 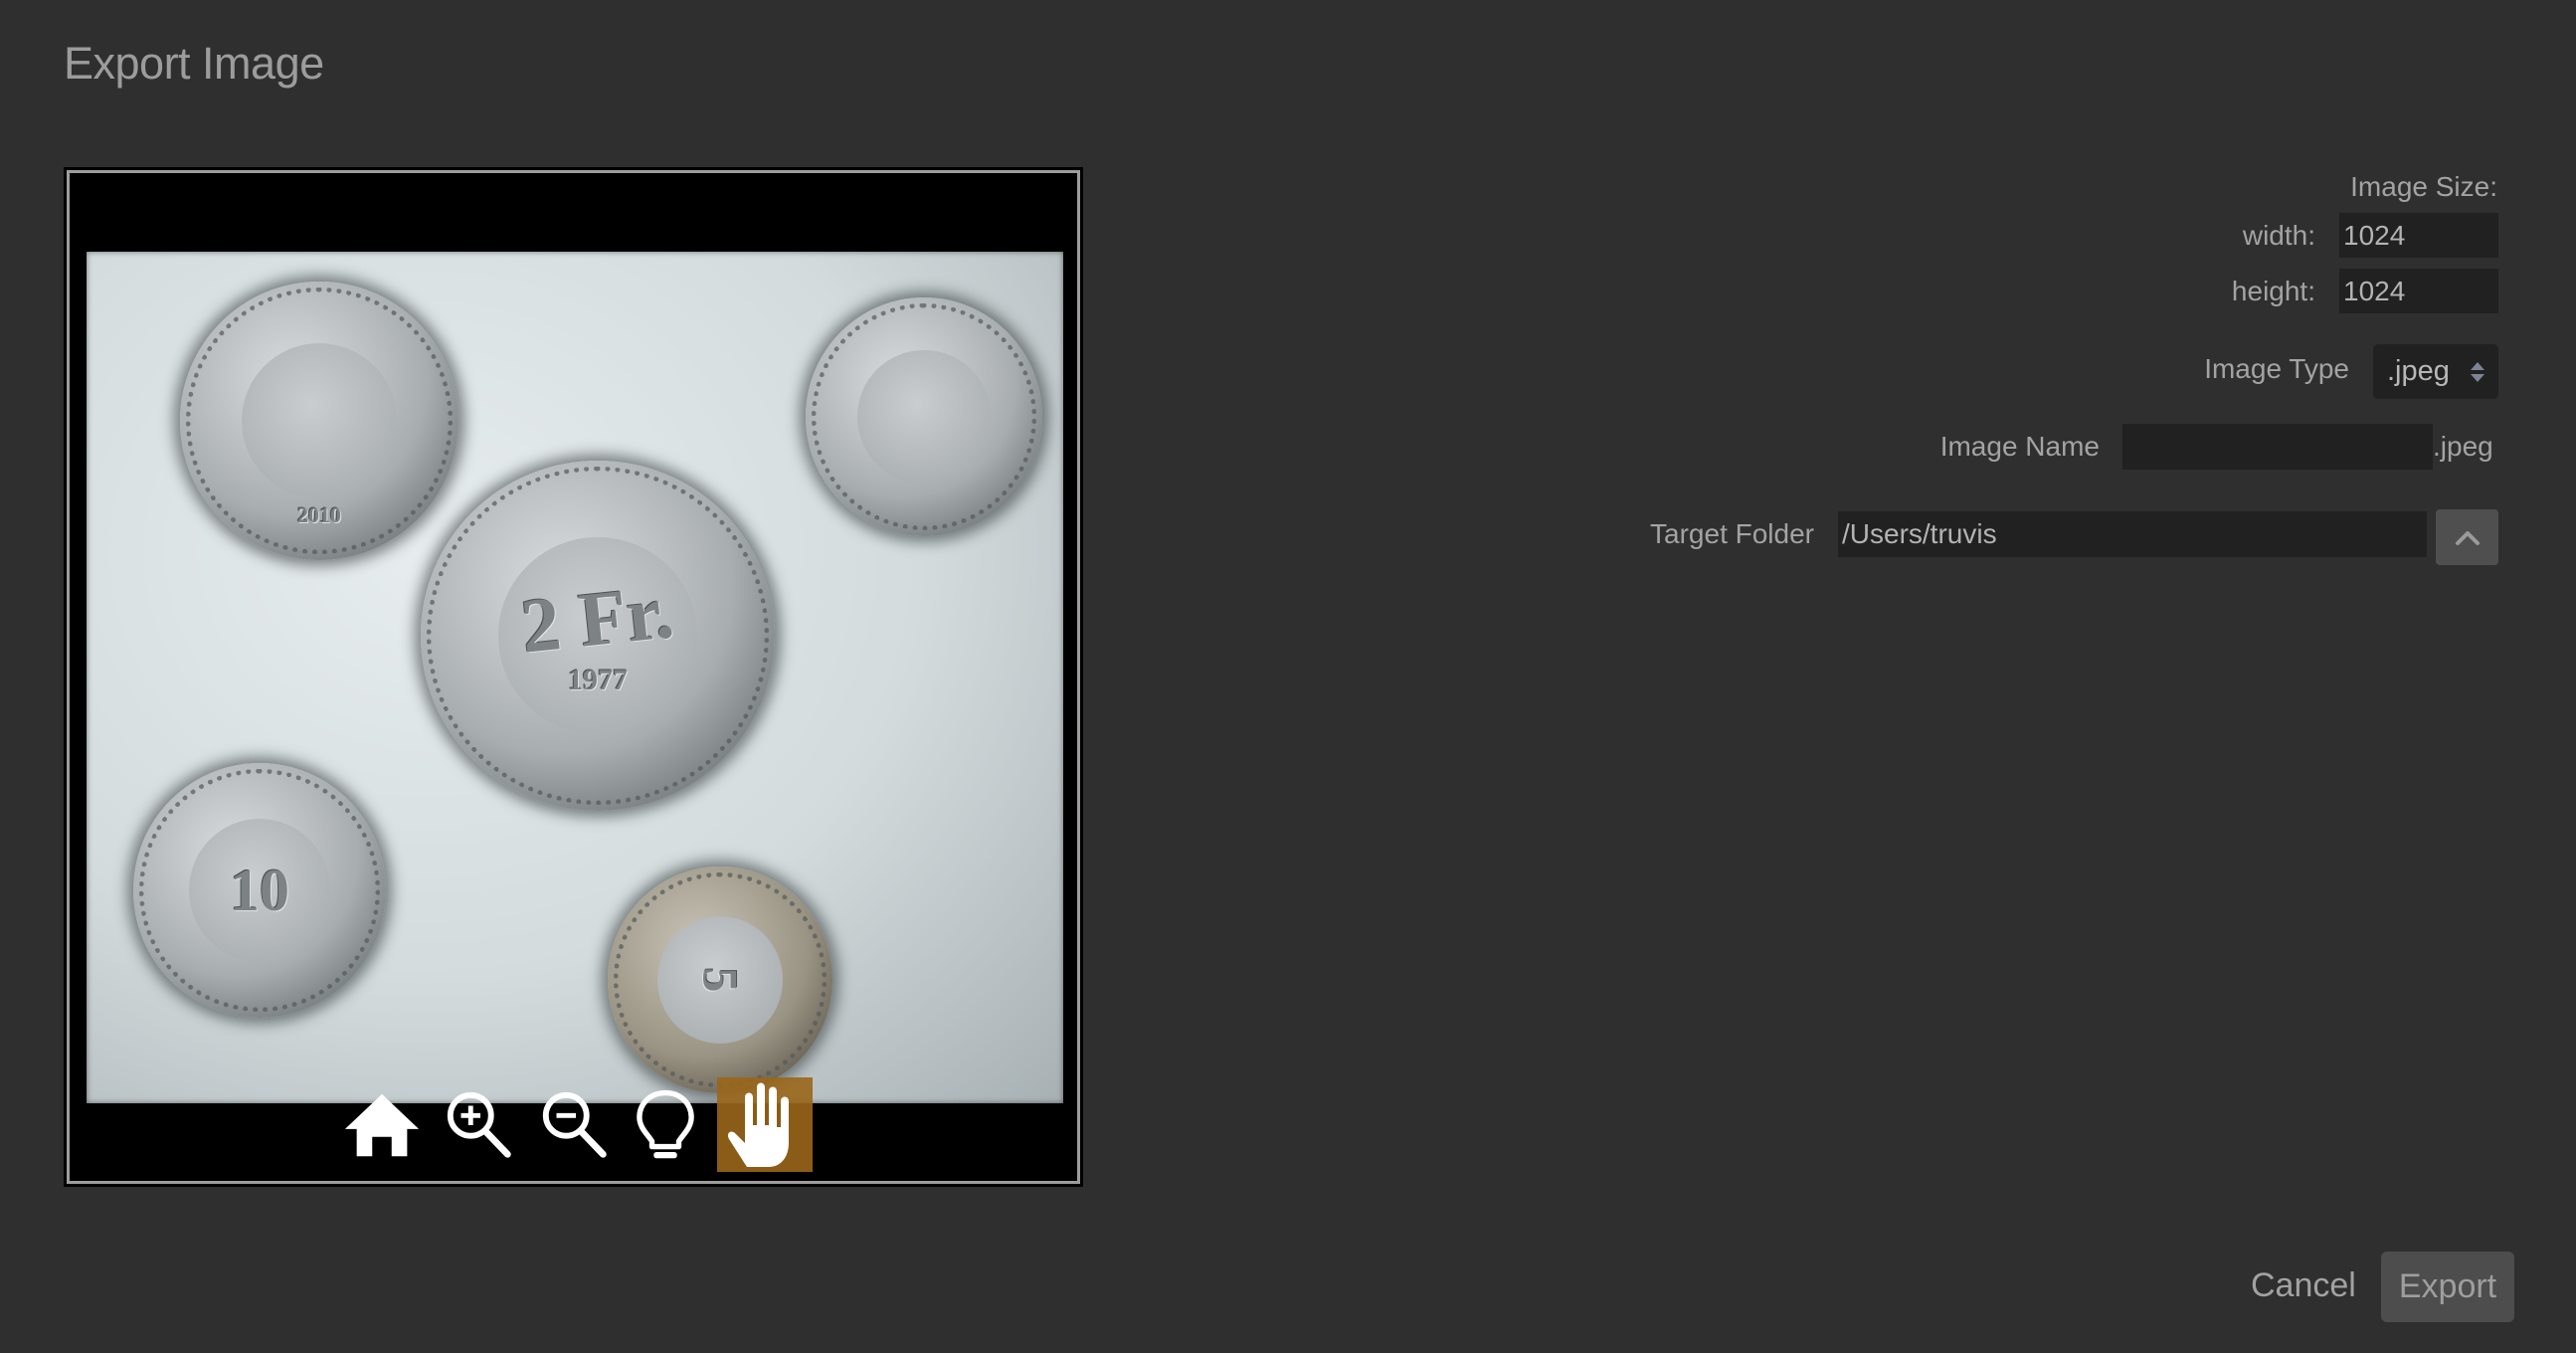 I want to click on cancel-button: Cancel, so click(x=2303, y=1285).